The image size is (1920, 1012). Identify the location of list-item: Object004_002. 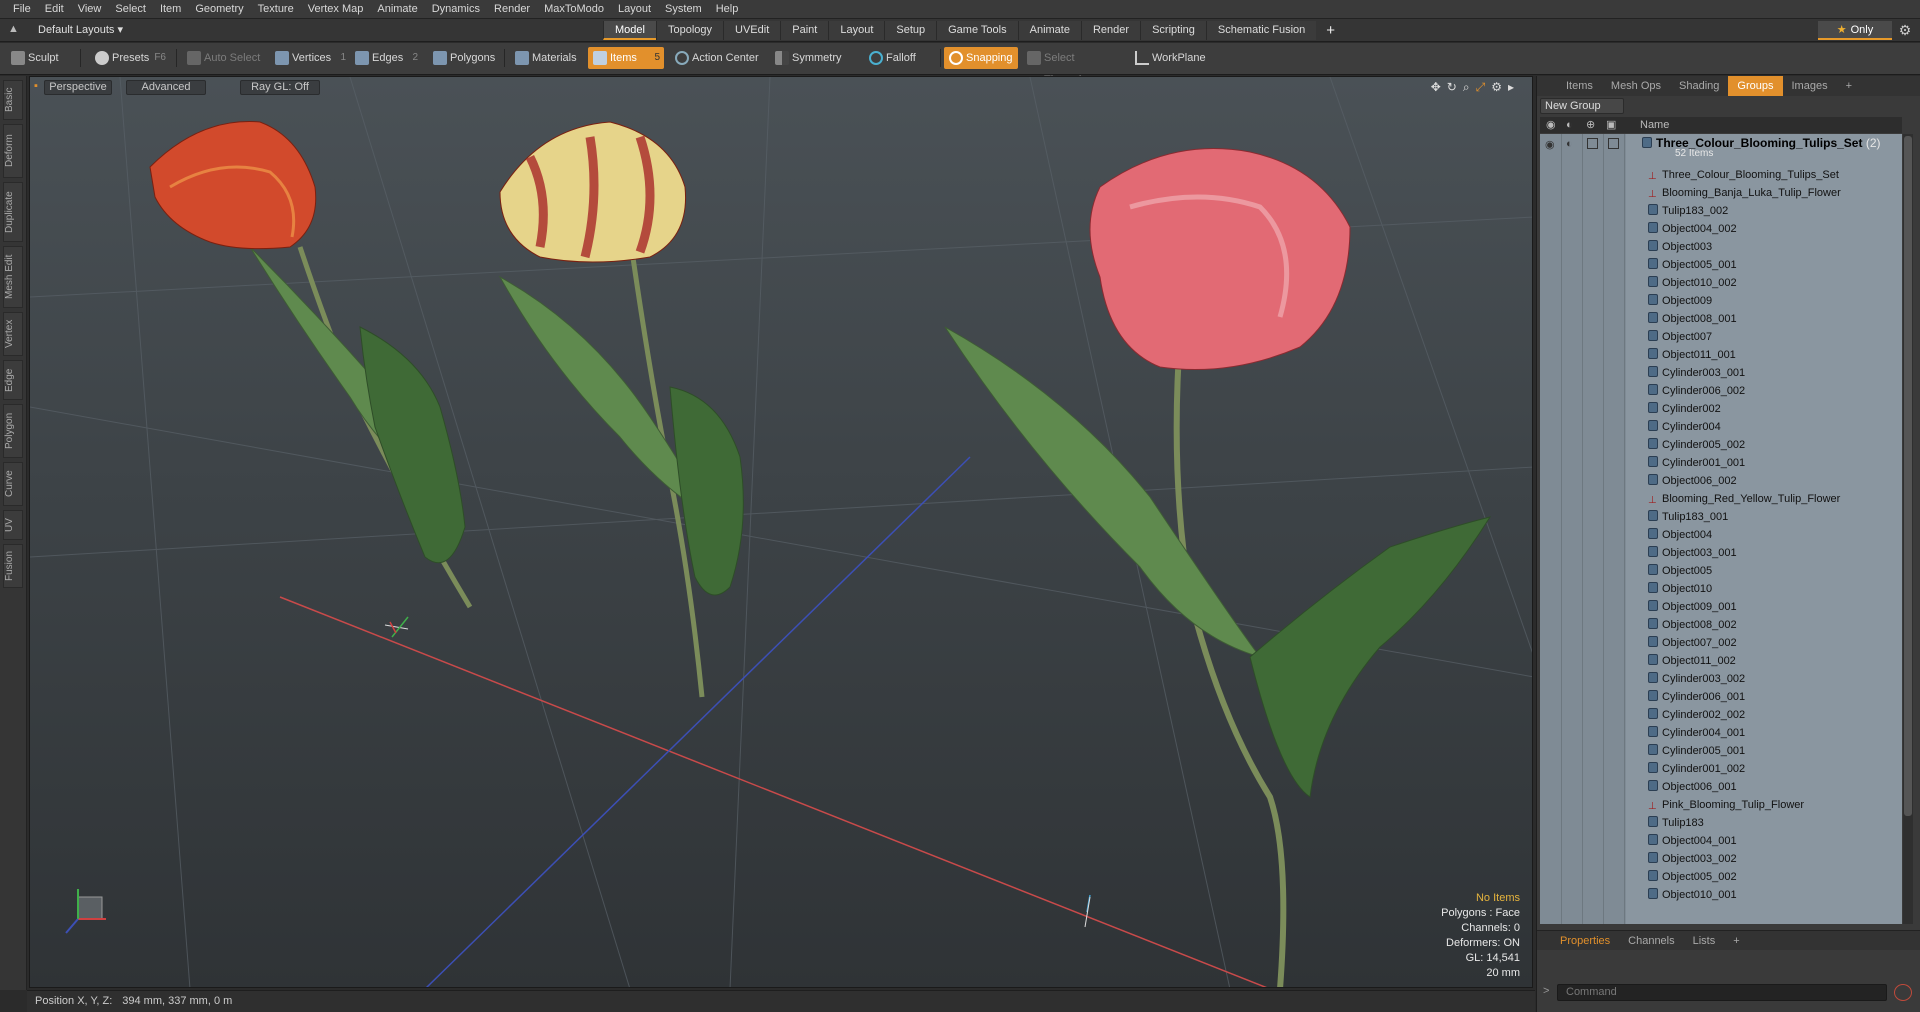
(1692, 229).